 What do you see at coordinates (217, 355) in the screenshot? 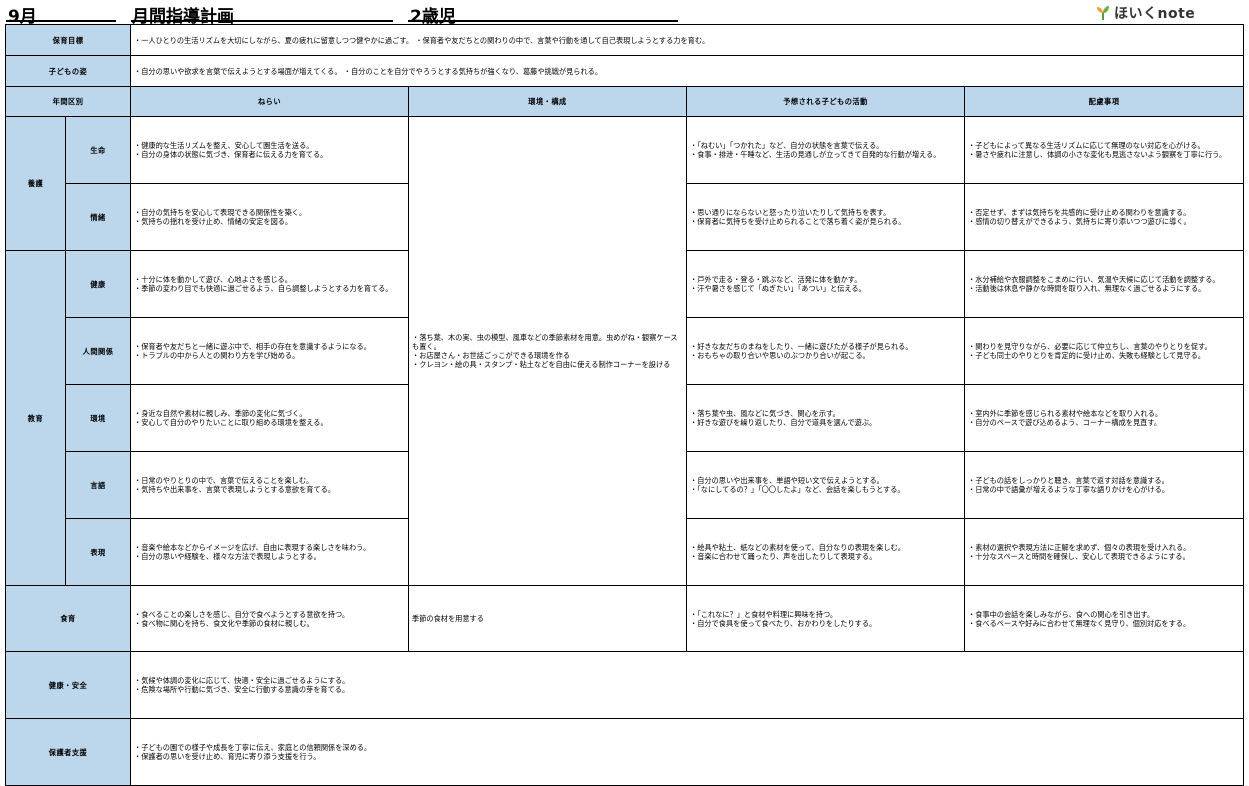
I see `aim-line: ・トラブルの中から人との関わり方を学び始める。` at bounding box center [217, 355].